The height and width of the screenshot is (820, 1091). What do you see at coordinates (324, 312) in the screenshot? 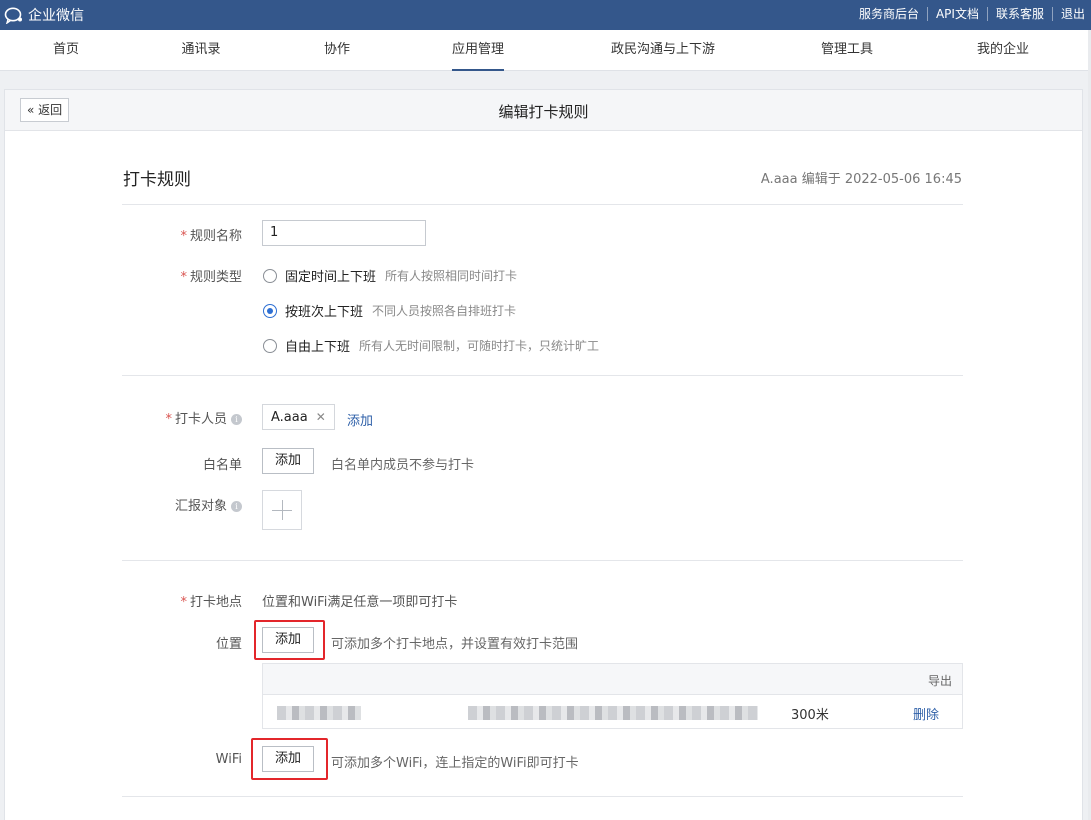
I see `option-label: 按班次上下班` at bounding box center [324, 312].